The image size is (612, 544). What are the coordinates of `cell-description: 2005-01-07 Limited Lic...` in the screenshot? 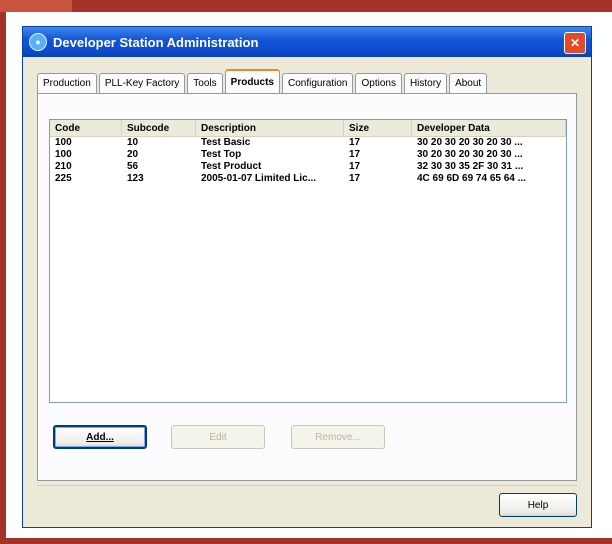 It's located at (259, 178).